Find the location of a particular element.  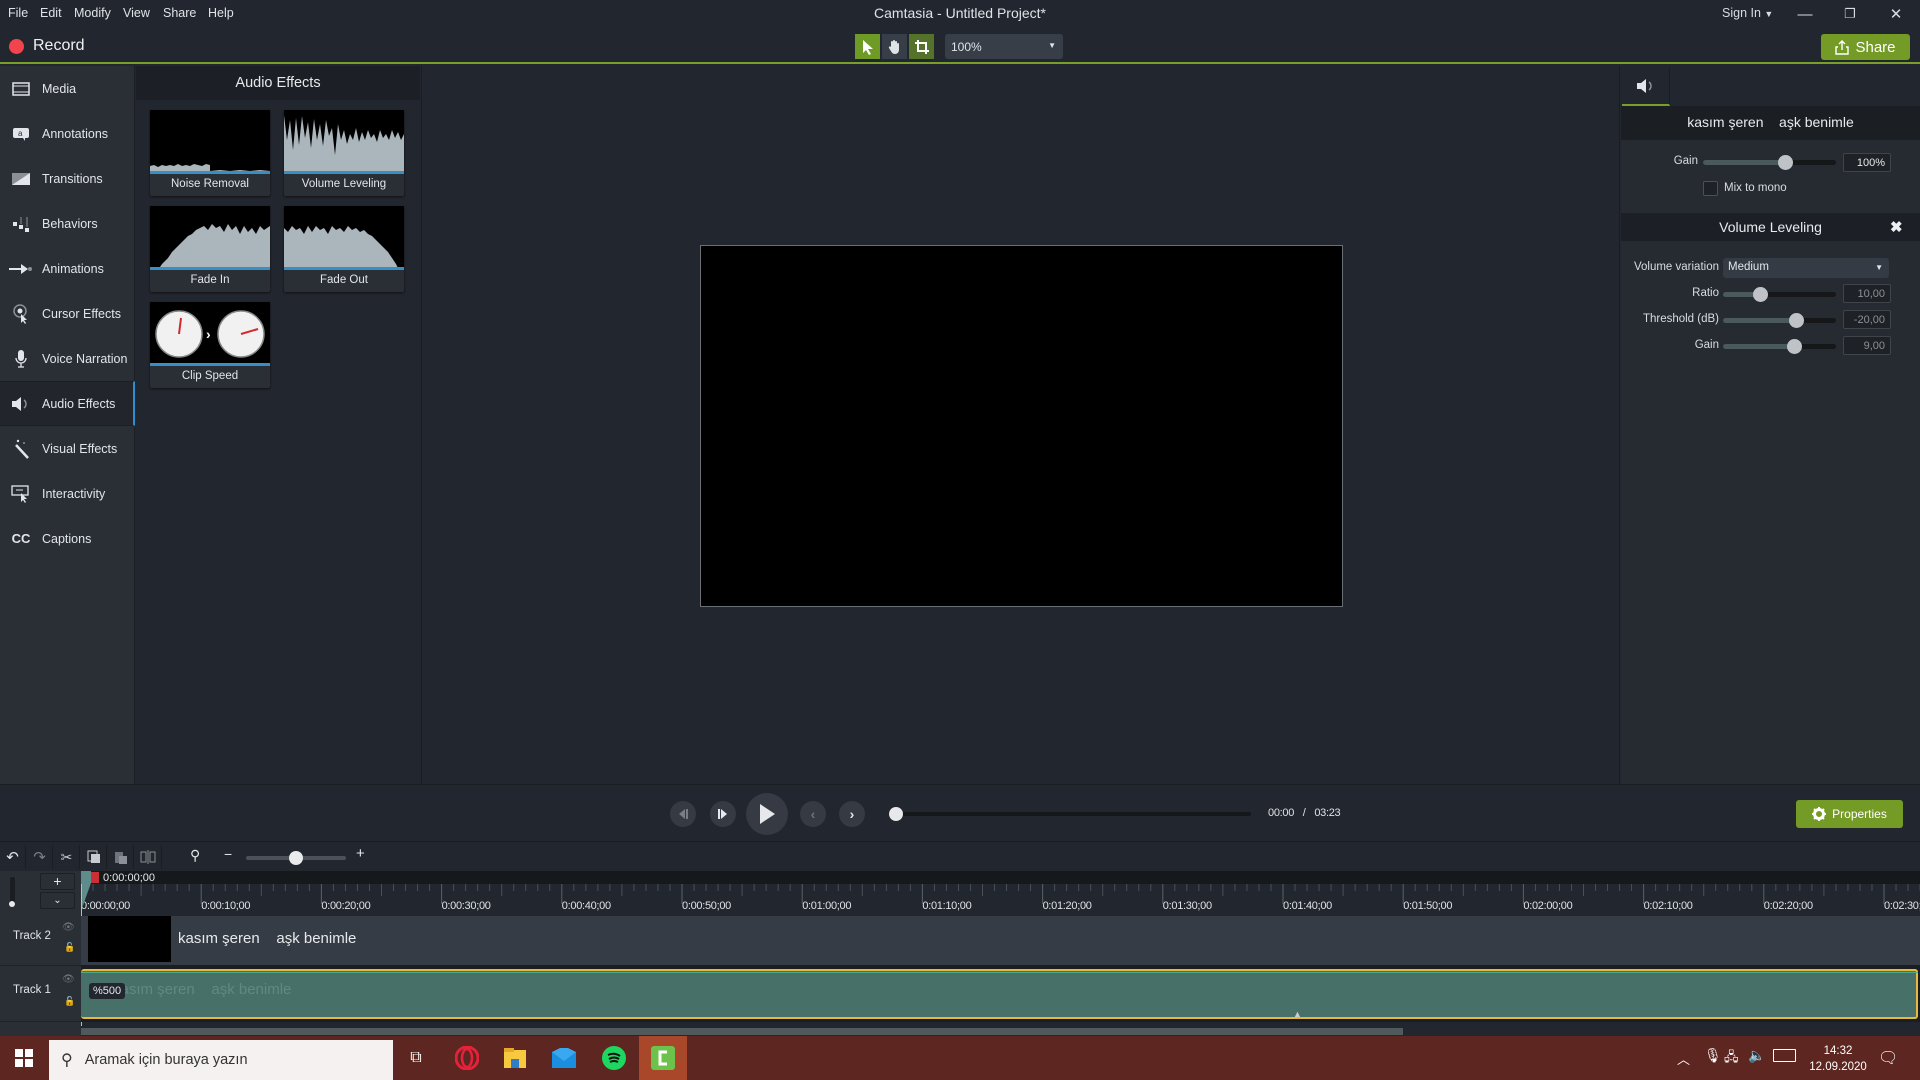

ruler-playhead-strip is located at coordinates (1000, 877).